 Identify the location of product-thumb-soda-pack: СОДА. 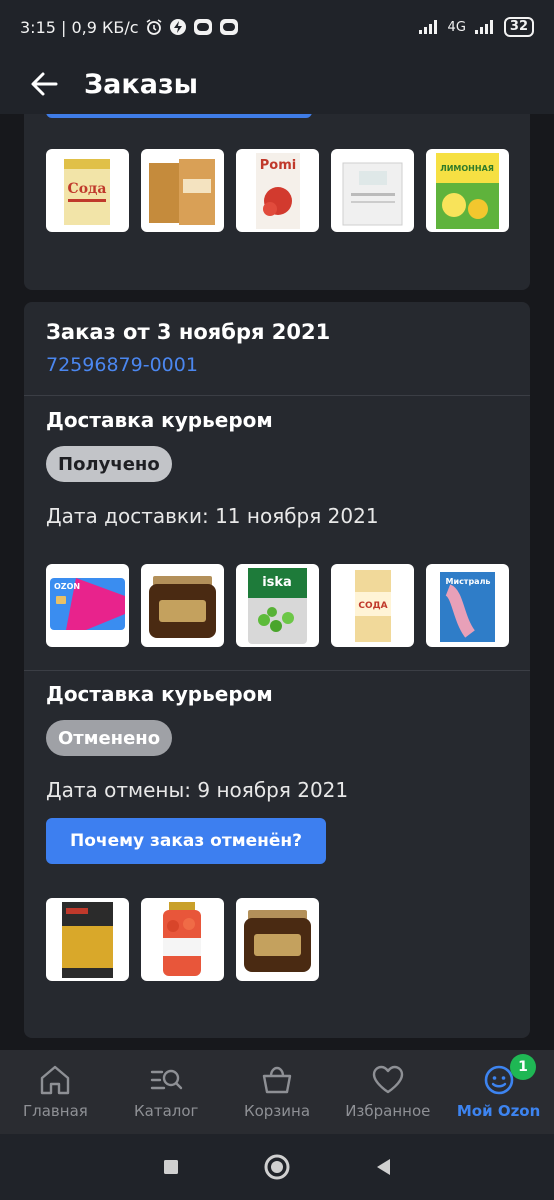
(372, 605).